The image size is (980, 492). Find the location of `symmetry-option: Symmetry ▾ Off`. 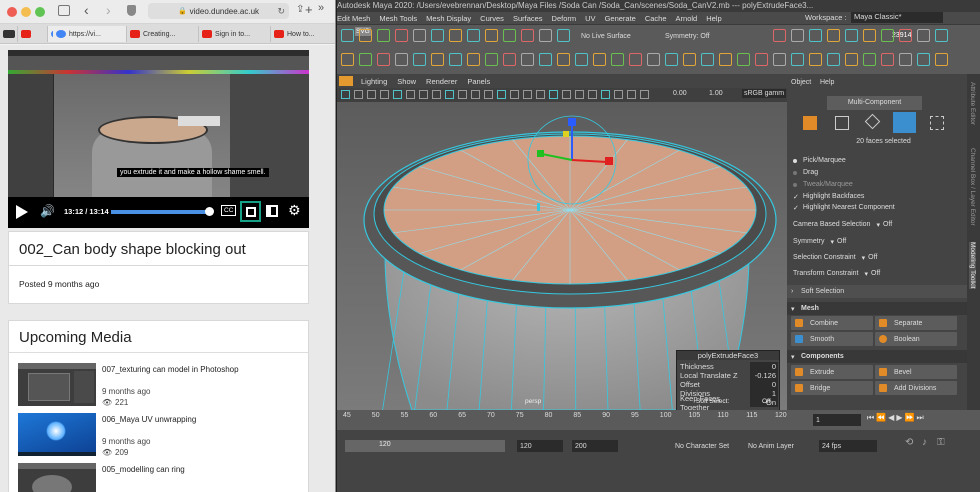

symmetry-option: Symmetry ▾ Off is located at coordinates (819, 241).